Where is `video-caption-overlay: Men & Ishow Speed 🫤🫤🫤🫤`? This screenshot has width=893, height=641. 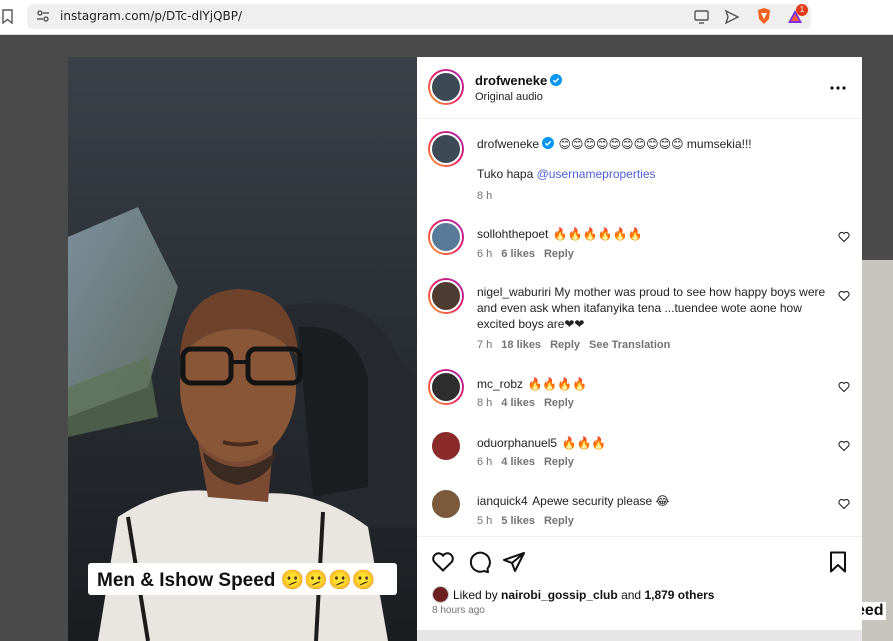 video-caption-overlay: Men & Ishow Speed 🫤🫤🫤🫤 is located at coordinates (242, 579).